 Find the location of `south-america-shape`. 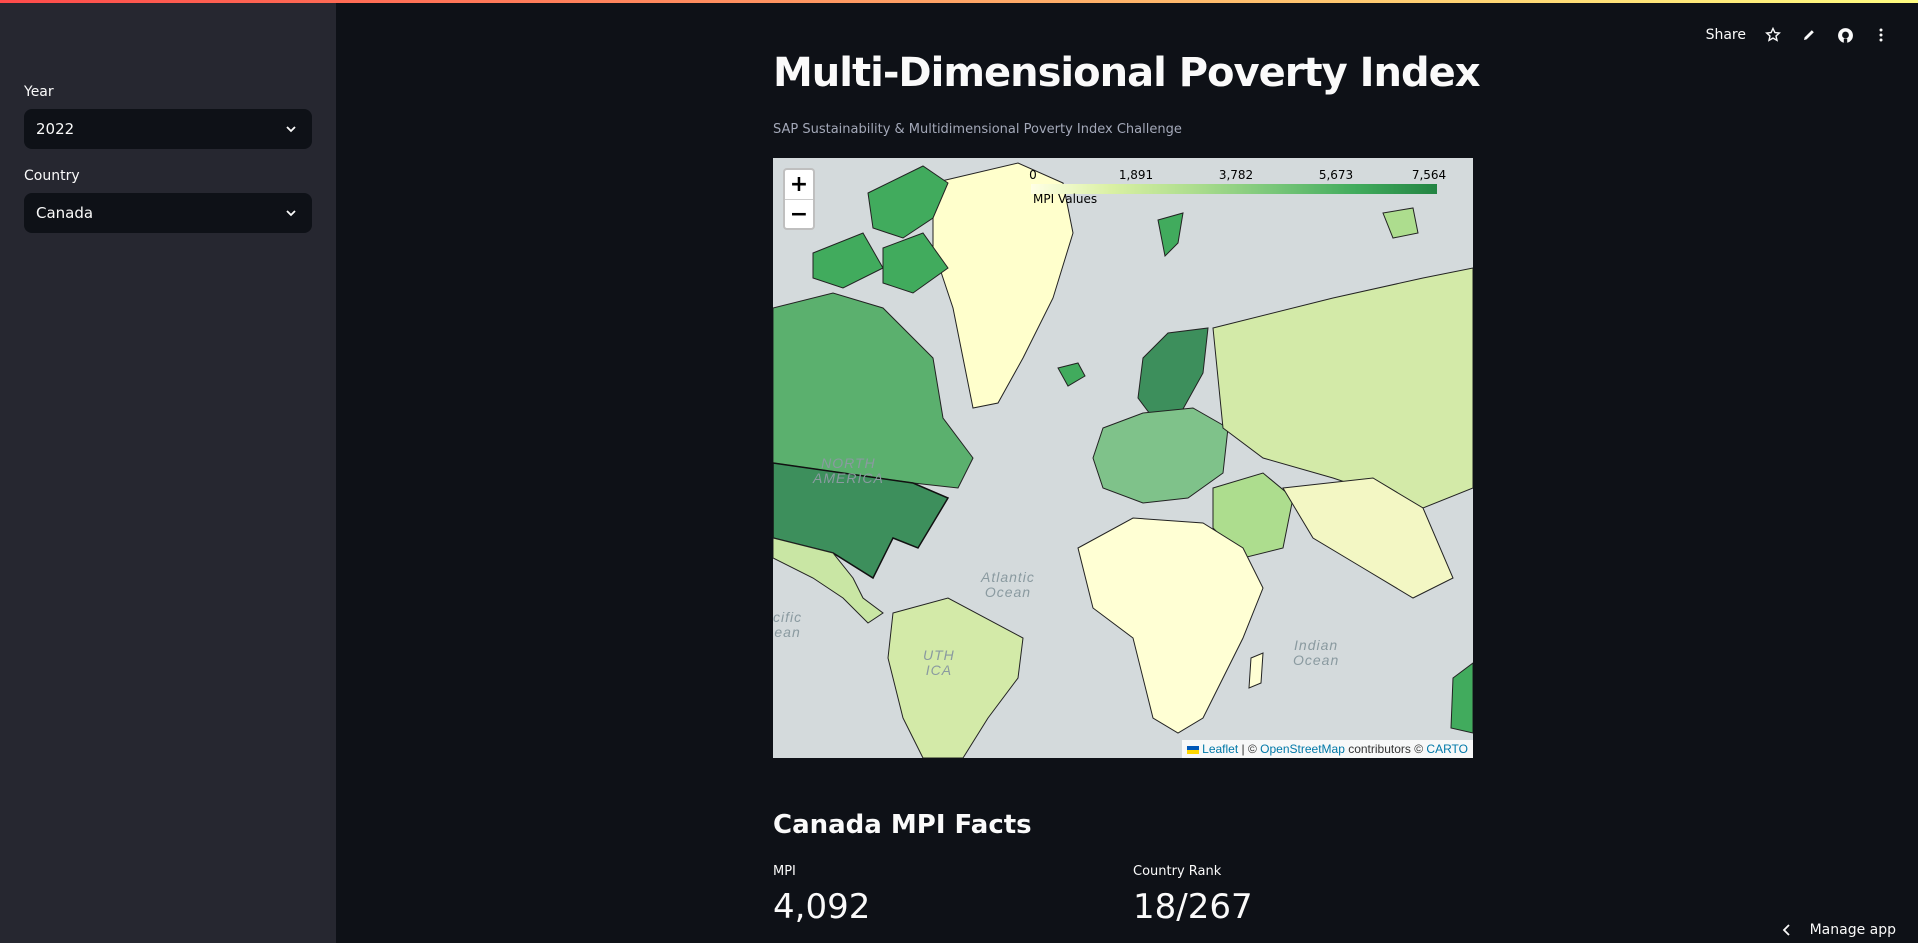

south-america-shape is located at coordinates (955, 677).